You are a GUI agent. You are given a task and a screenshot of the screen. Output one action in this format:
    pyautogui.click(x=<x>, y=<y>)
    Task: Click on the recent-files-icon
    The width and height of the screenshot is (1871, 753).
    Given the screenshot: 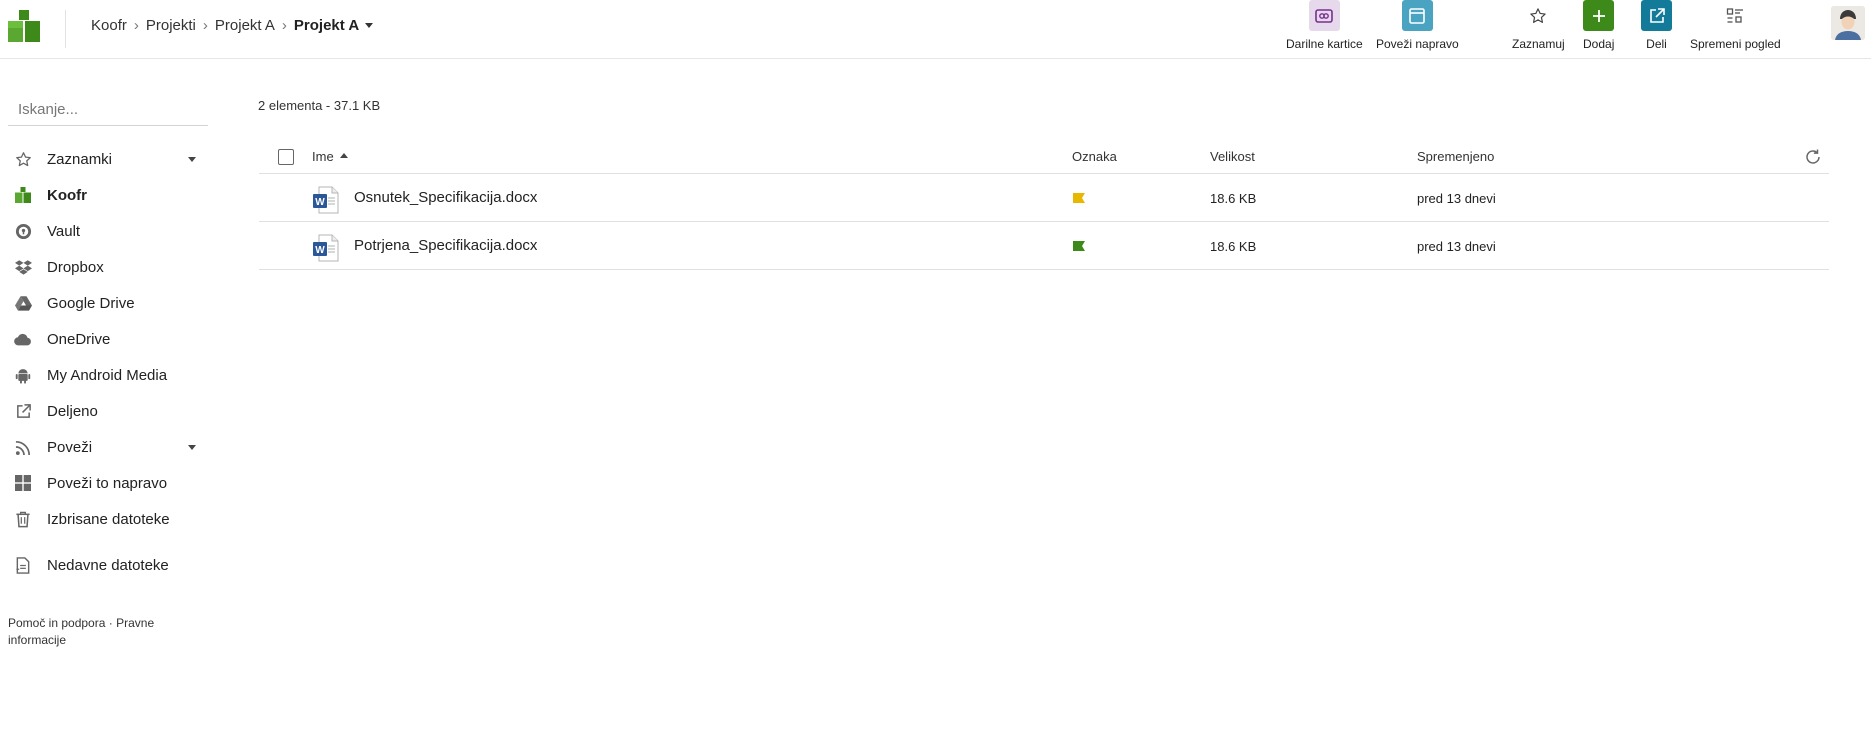 What is the action you would take?
    pyautogui.click(x=23, y=565)
    